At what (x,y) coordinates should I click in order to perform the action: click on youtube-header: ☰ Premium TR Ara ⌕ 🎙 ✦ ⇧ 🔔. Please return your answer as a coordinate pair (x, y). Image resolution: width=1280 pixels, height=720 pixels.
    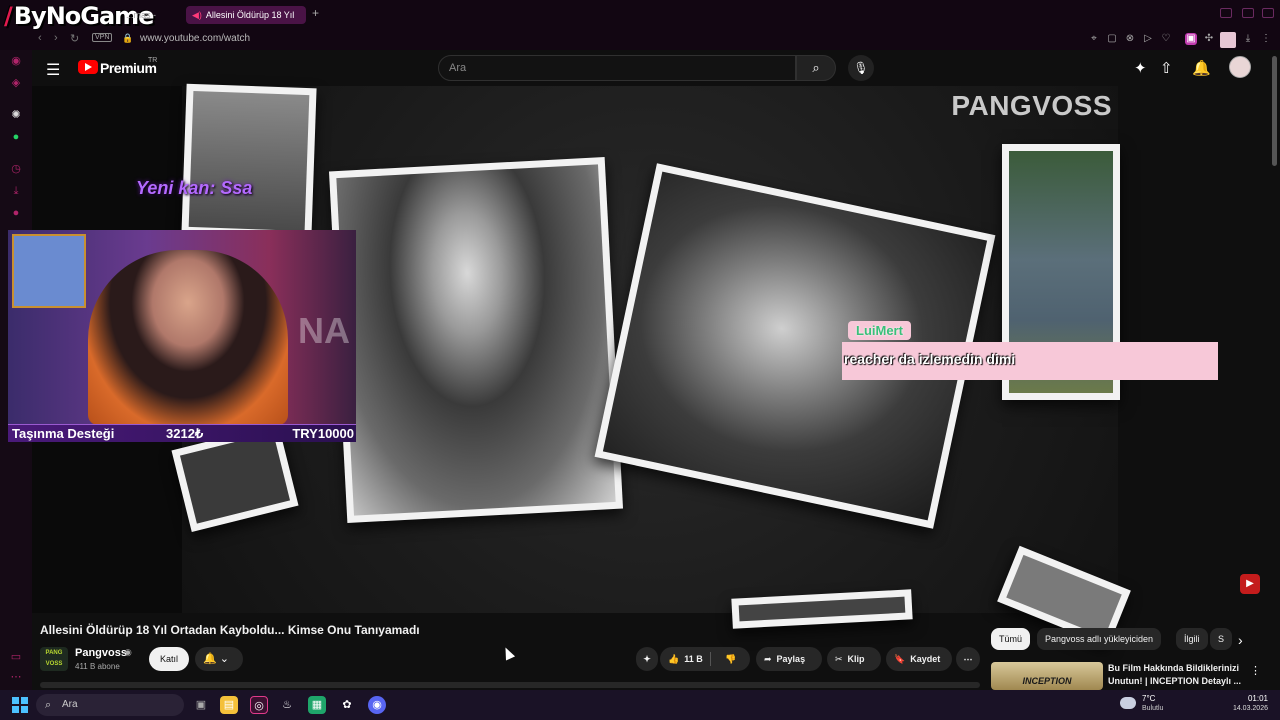
    Looking at the image, I should click on (656, 68).